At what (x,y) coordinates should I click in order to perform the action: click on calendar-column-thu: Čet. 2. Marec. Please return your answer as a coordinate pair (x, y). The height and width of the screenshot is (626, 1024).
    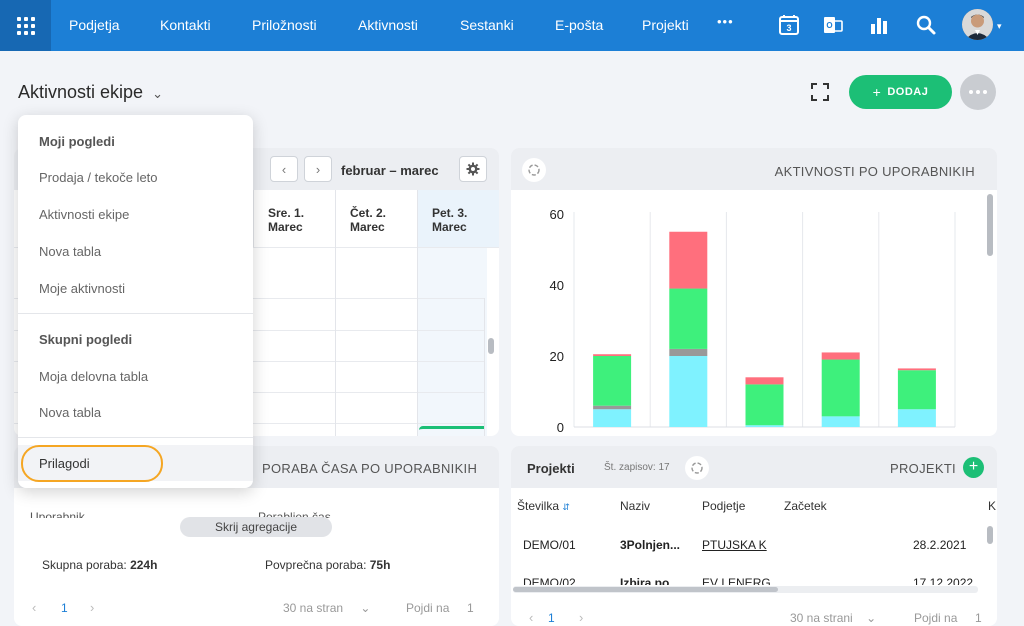
    Looking at the image, I should click on (376, 218).